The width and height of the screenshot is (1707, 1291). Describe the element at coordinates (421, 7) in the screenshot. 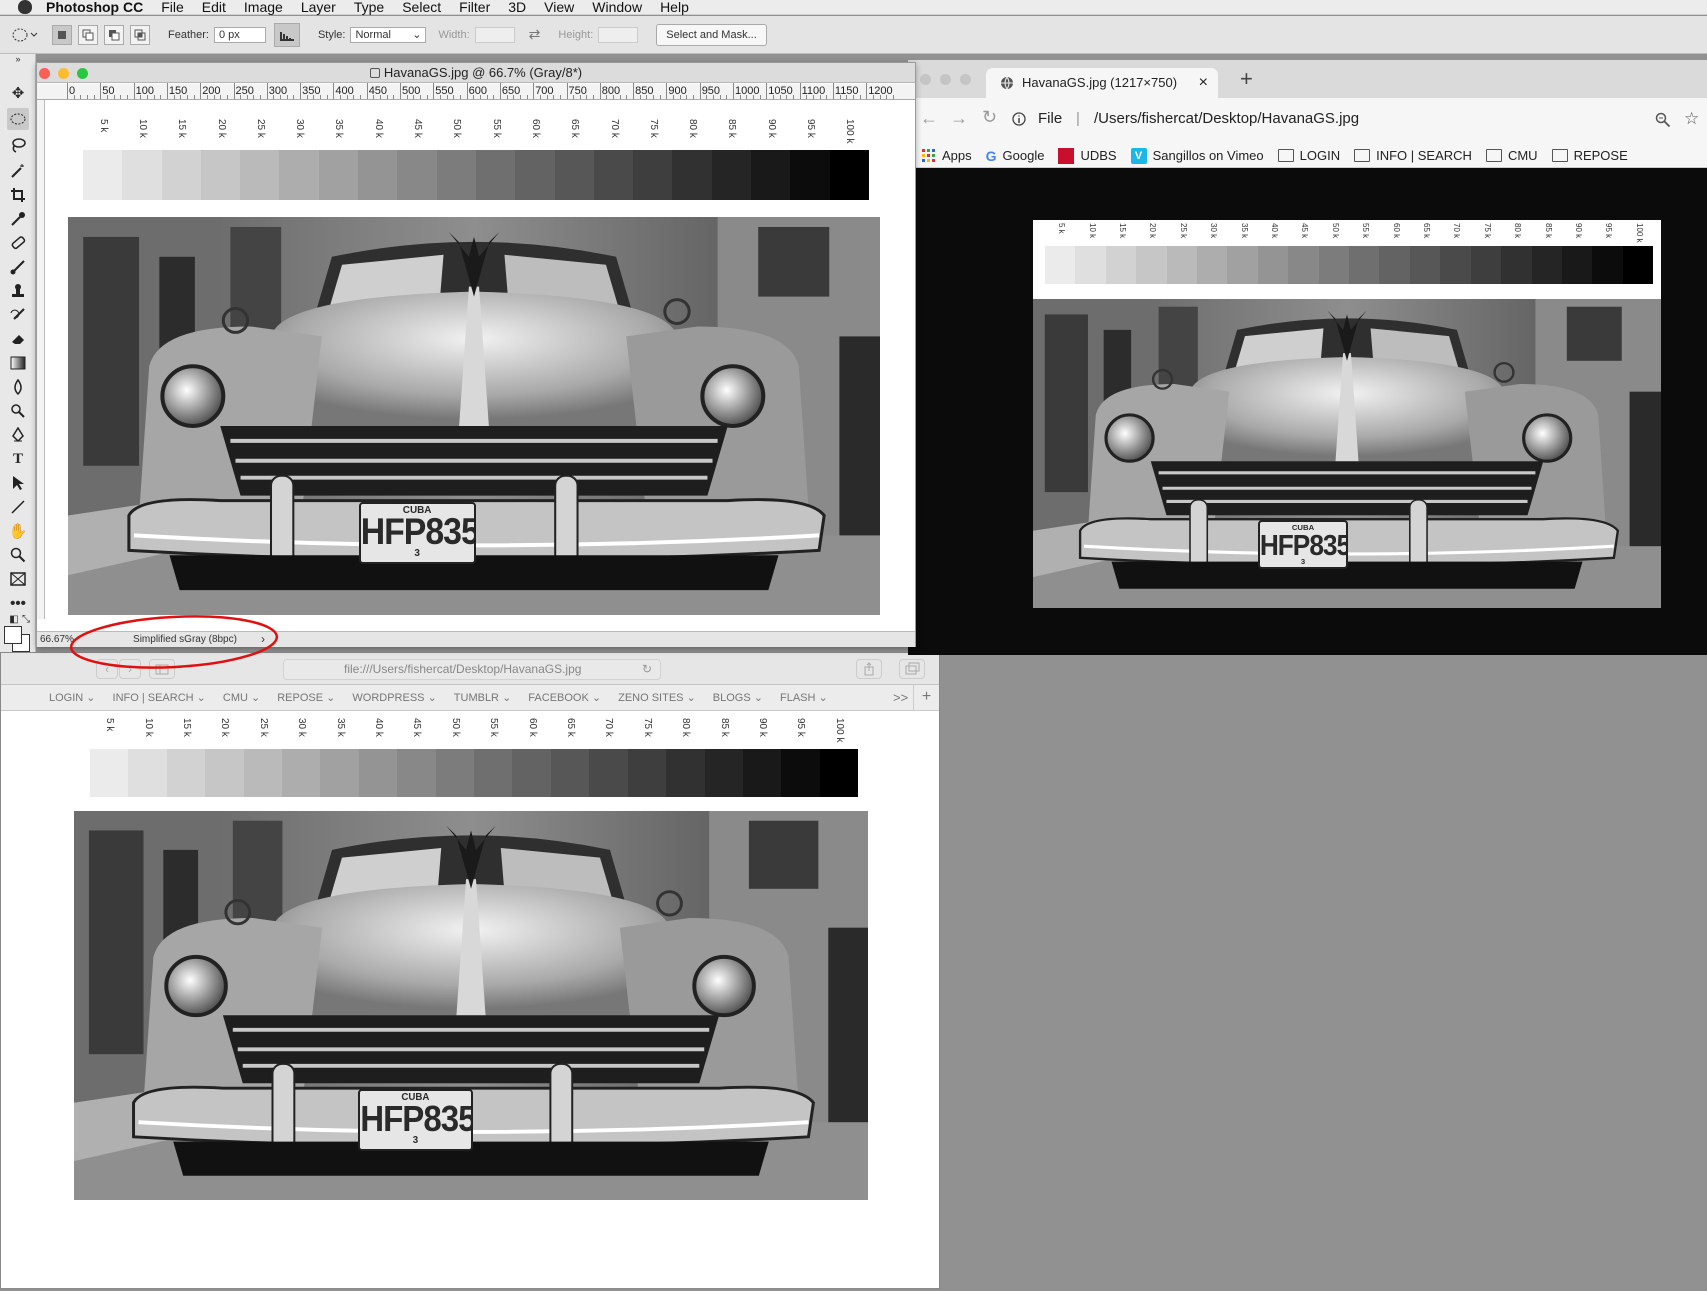

I see `menu-select: Select` at that location.